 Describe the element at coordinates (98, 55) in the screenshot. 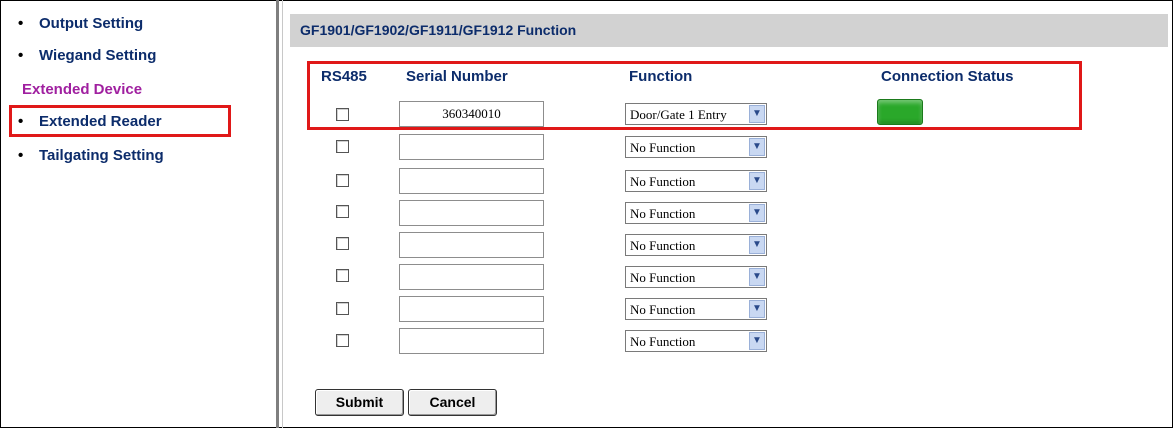

I see `sidebar-item-label: Wiegand Setting` at that location.